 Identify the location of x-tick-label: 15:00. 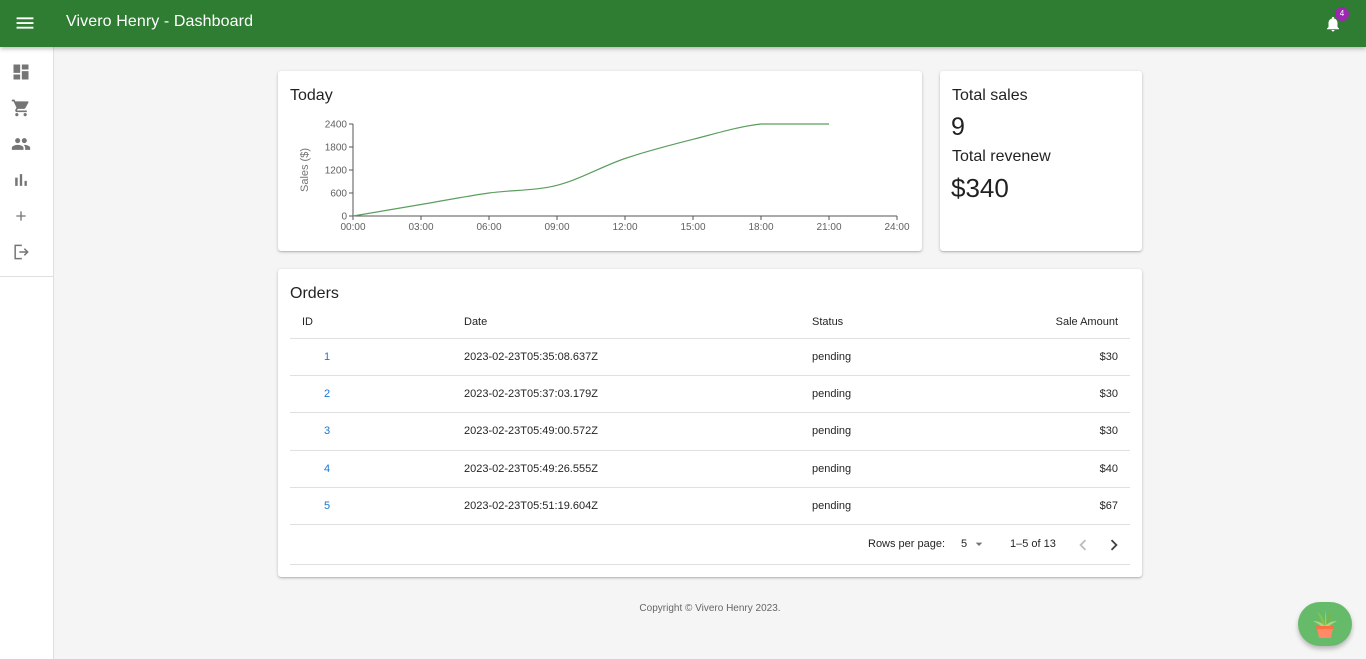
(692, 227).